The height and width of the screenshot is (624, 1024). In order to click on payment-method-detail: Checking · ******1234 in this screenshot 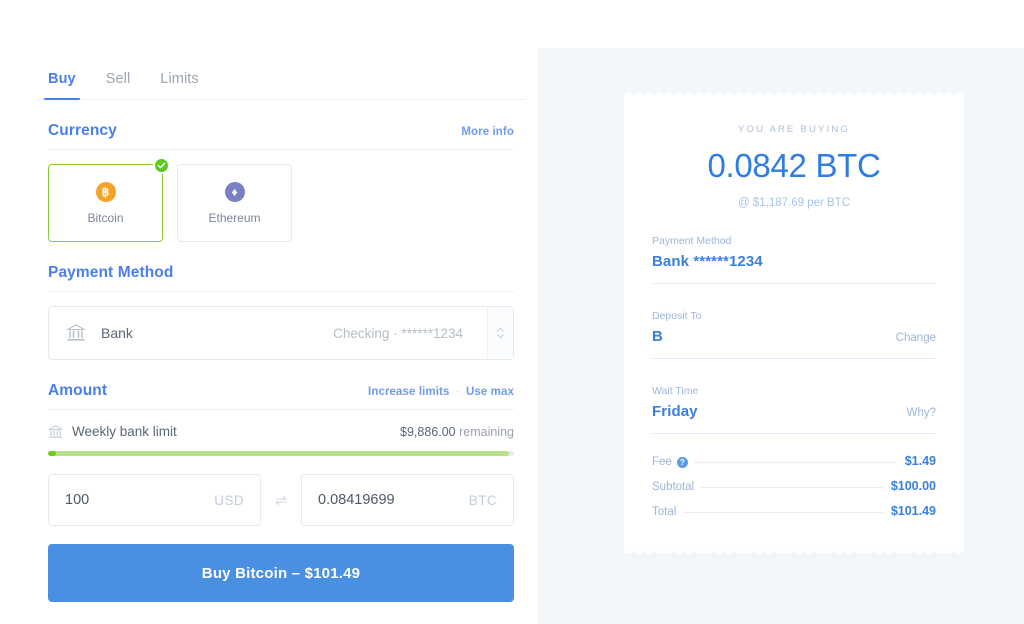, I will do `click(398, 333)`.